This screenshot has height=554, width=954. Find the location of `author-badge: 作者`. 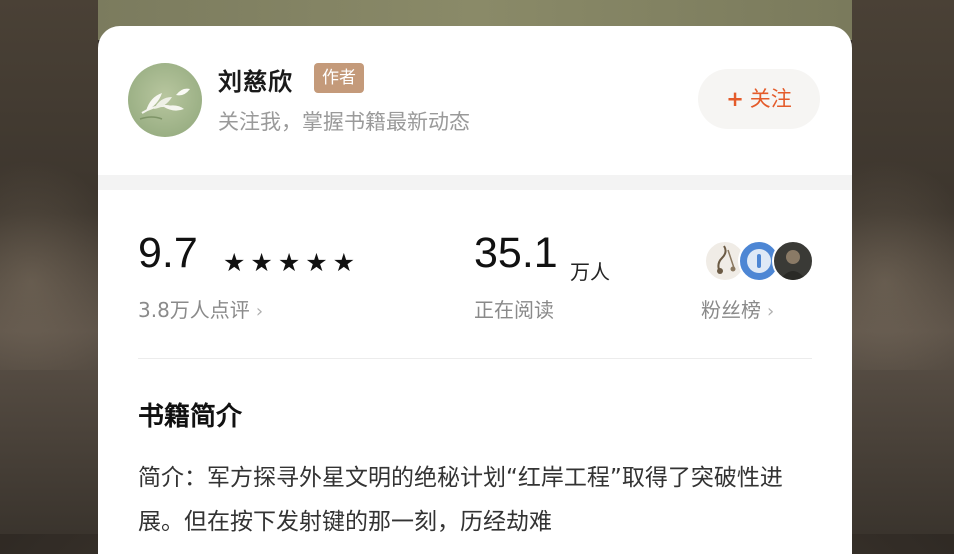

author-badge: 作者 is located at coordinates (339, 78).